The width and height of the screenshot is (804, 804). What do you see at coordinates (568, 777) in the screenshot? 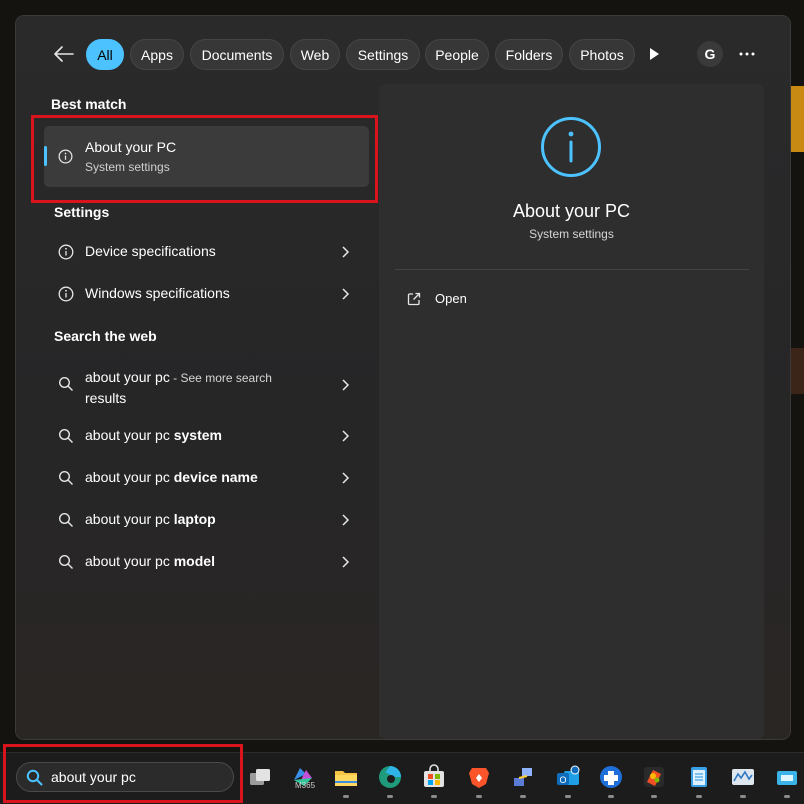
I see `outlook-icon: O` at bounding box center [568, 777].